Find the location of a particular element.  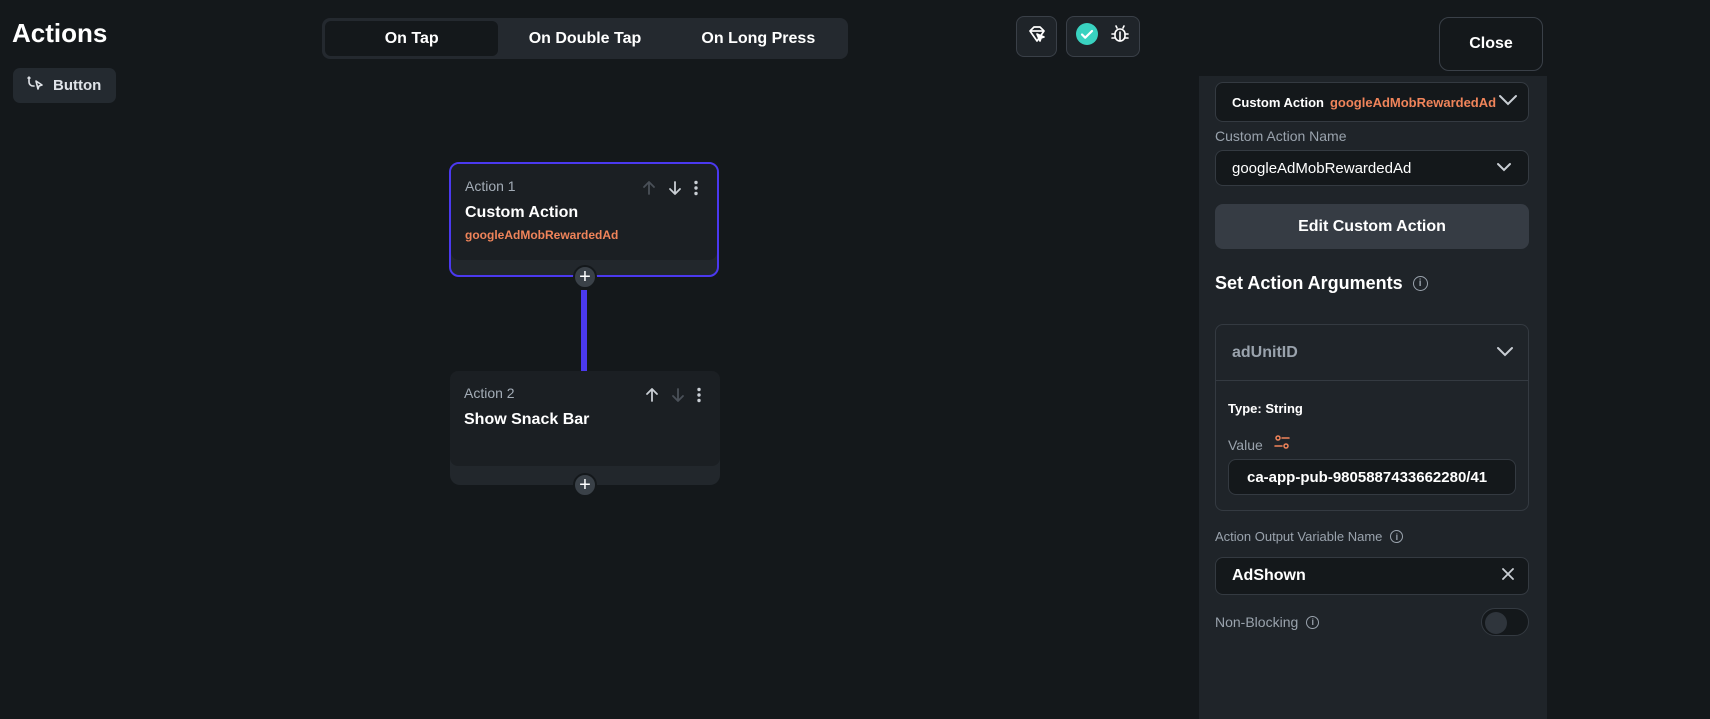

ai-action-button is located at coordinates (1036, 36).